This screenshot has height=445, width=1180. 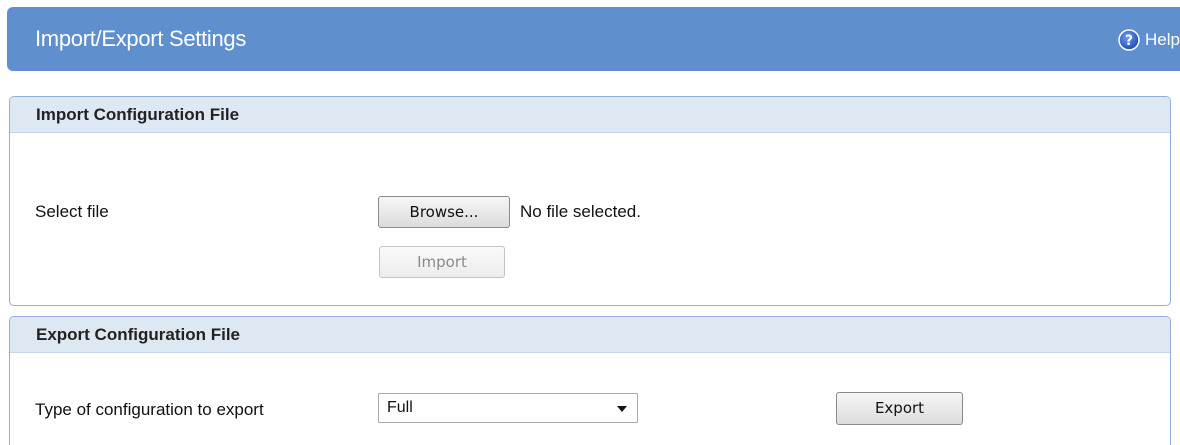 I want to click on question-circle-icon: ?, so click(x=1129, y=40).